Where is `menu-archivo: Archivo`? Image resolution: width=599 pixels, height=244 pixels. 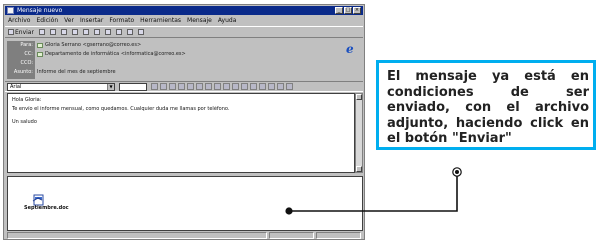 menu-archivo: Archivo is located at coordinates (19, 20).